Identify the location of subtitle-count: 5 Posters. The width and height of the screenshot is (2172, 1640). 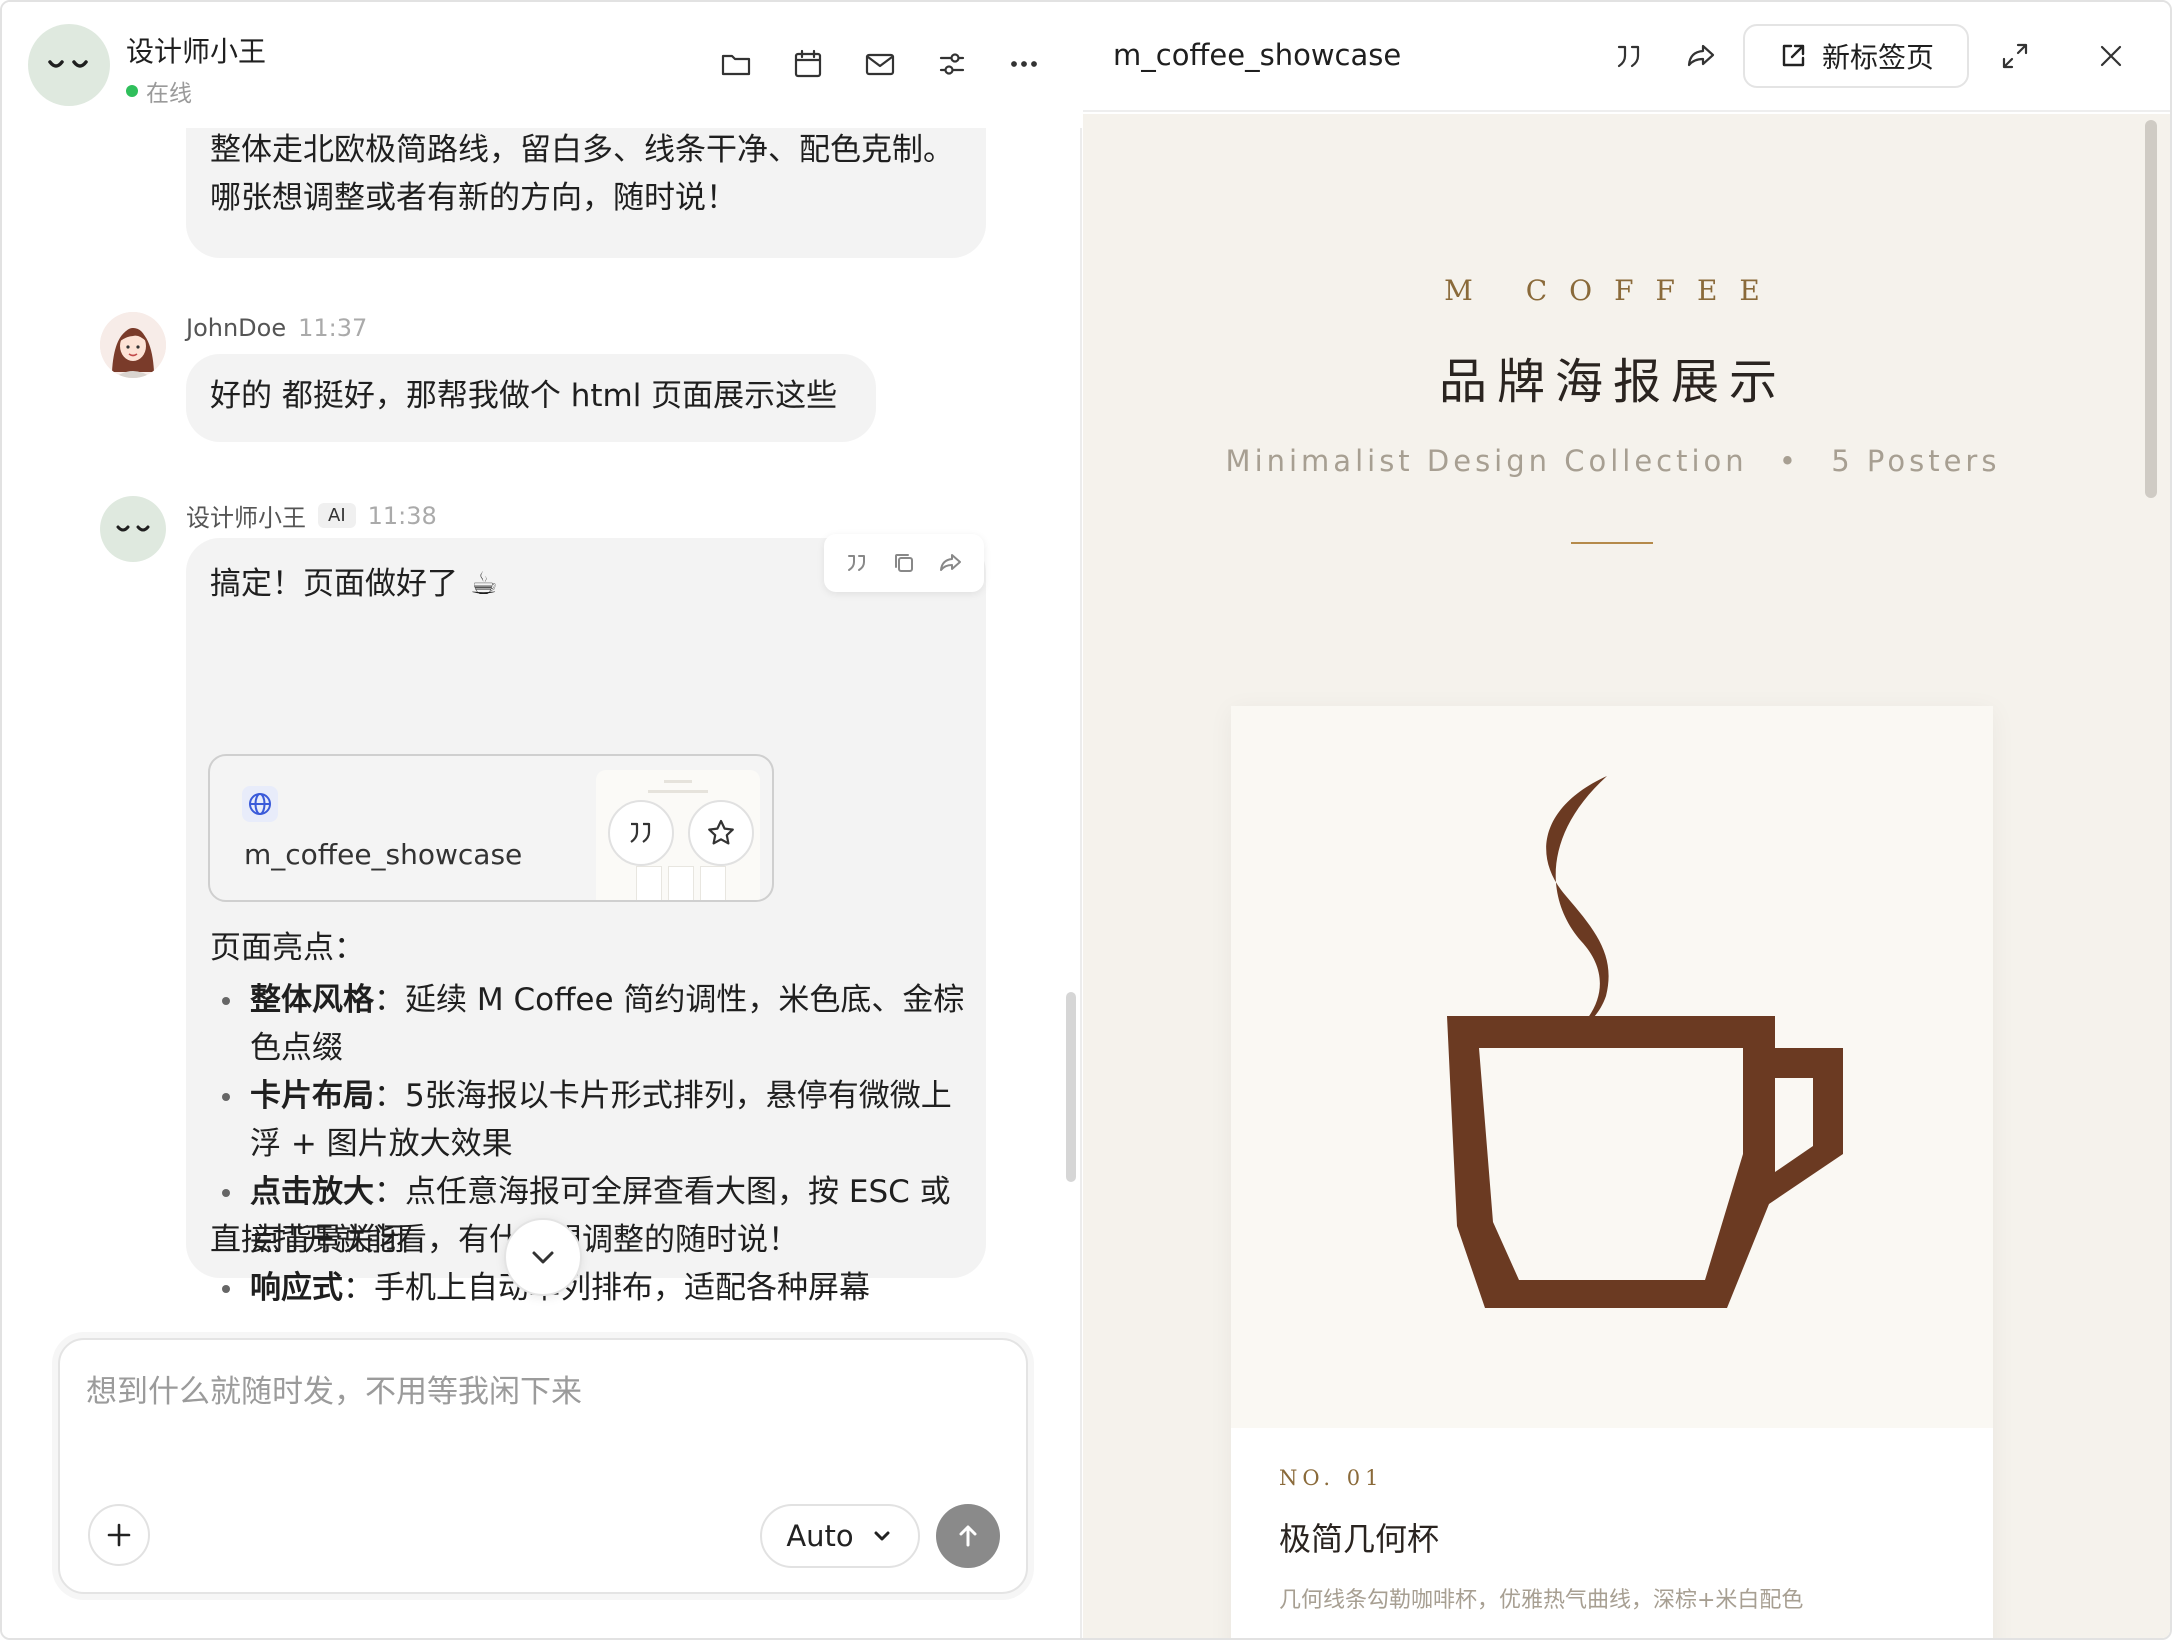
(1916, 461).